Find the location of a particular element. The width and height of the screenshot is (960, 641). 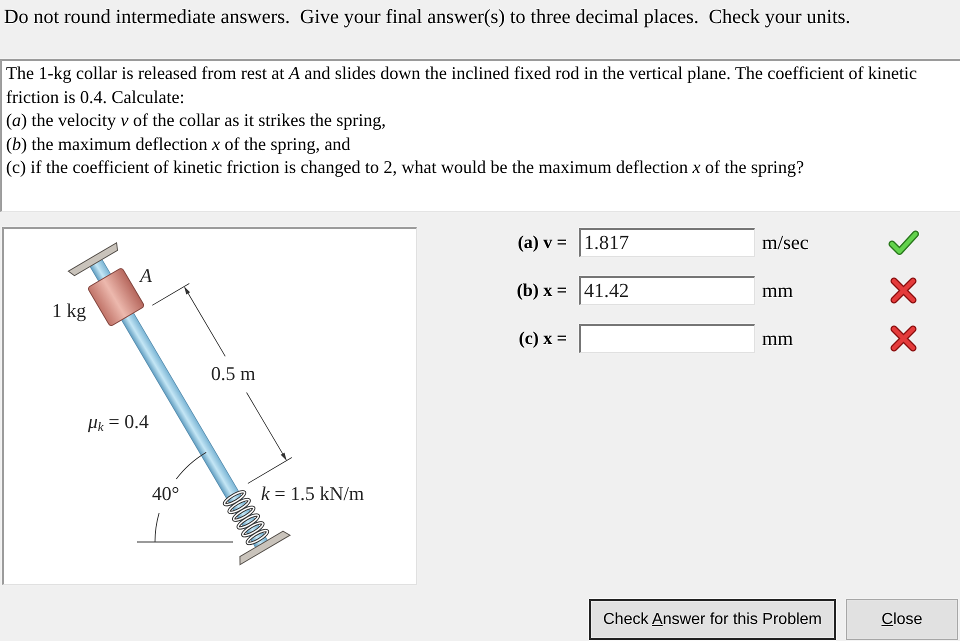

answer-label: (a) v = is located at coordinates (543, 242).